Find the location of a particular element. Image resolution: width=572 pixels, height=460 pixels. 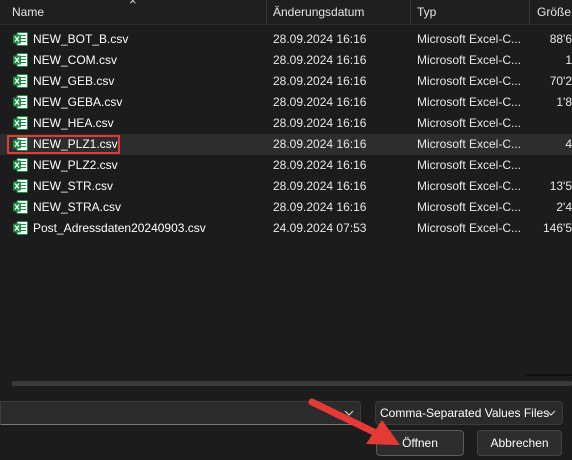

file-type-select: Comma-Separated Values Files is located at coordinates (469, 413).